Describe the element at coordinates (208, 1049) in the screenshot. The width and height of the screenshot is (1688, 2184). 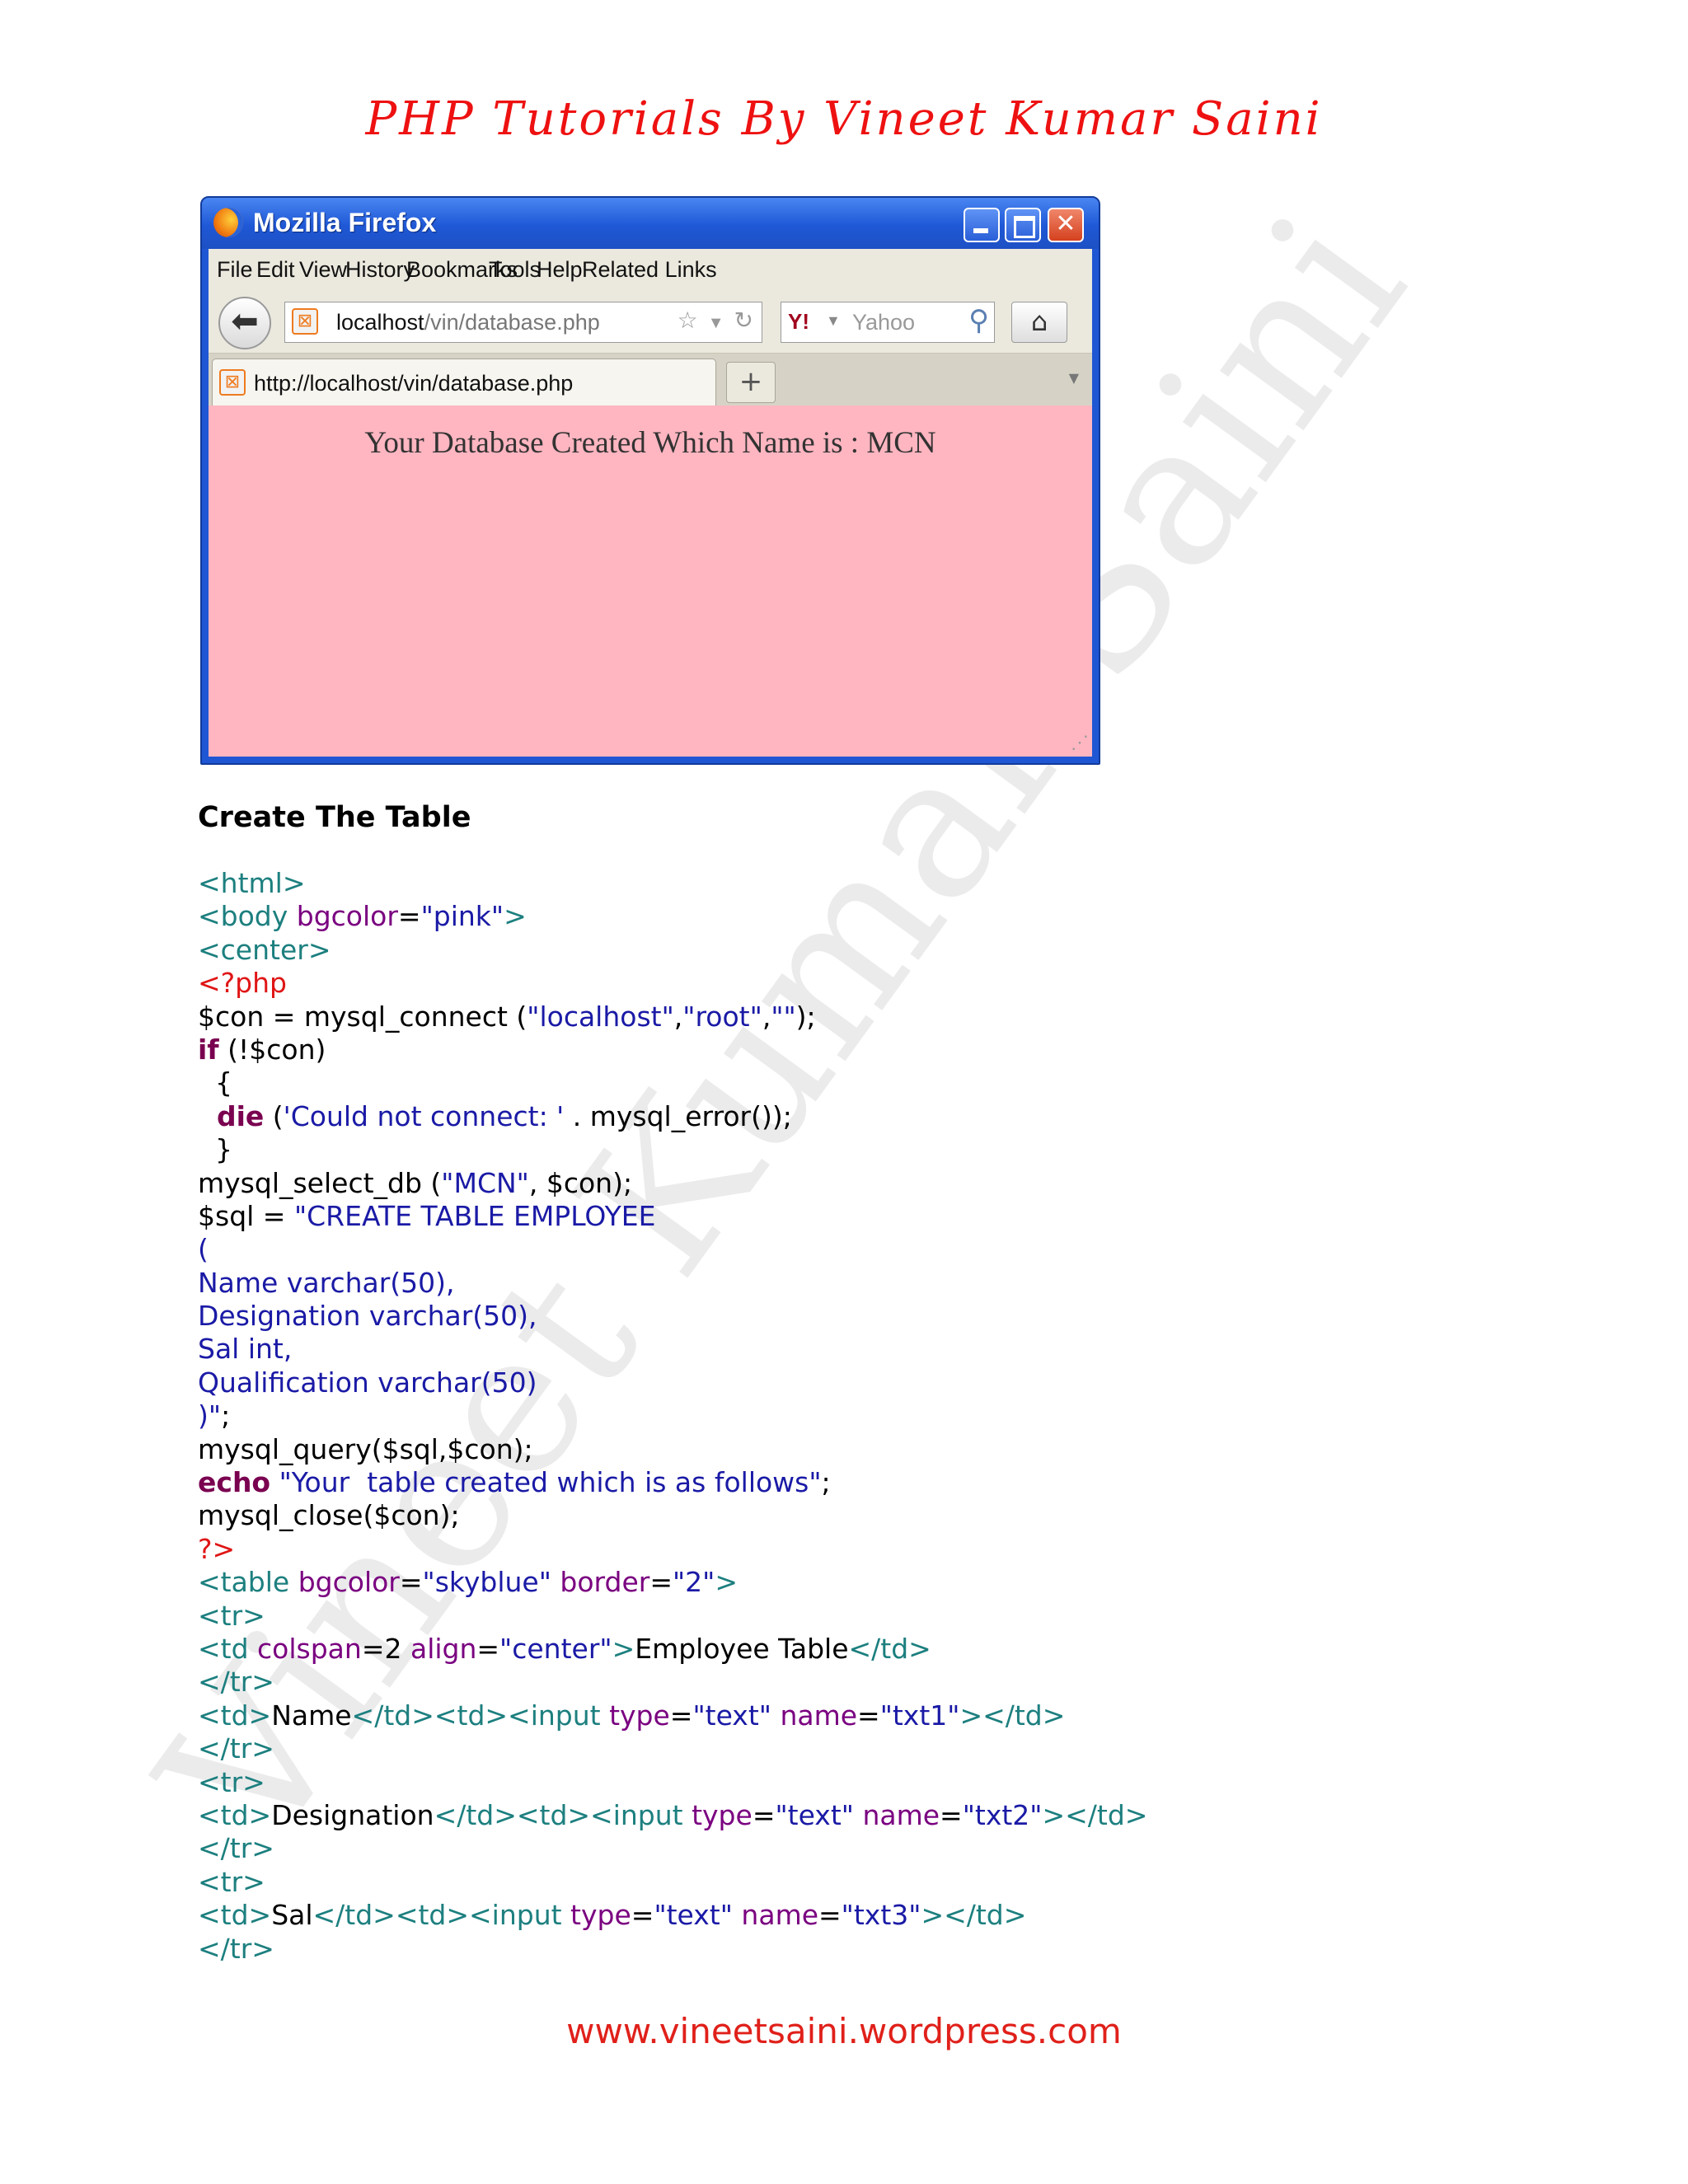
I see `code-token: if` at that location.